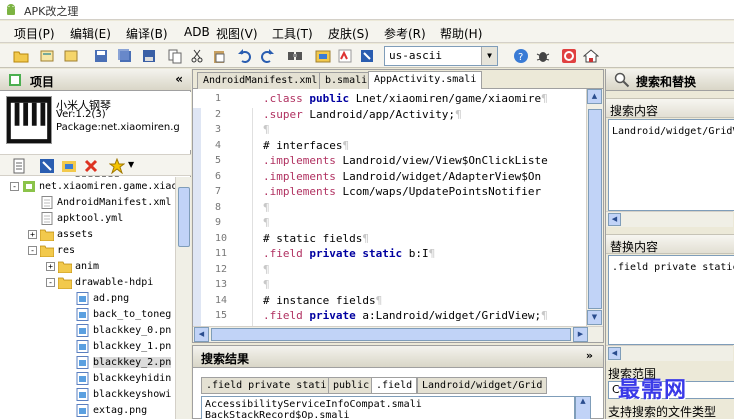 This screenshot has height=419, width=734. Describe the element at coordinates (336, 315) in the screenshot. I see `code-token: private` at that location.